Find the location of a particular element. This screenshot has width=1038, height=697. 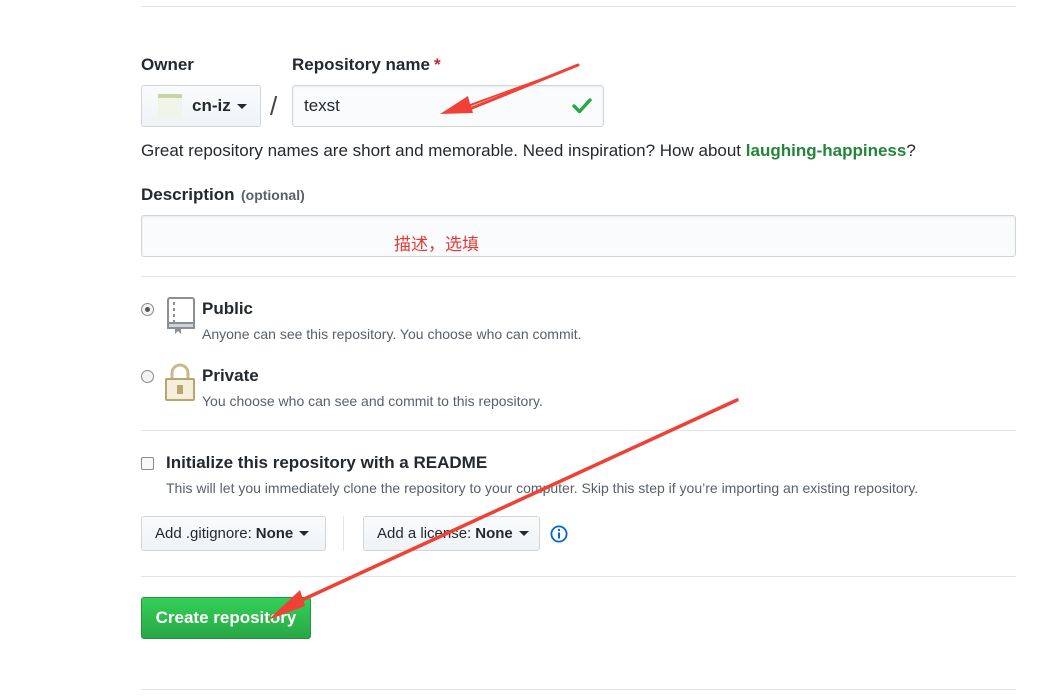

check-icon is located at coordinates (582, 106).